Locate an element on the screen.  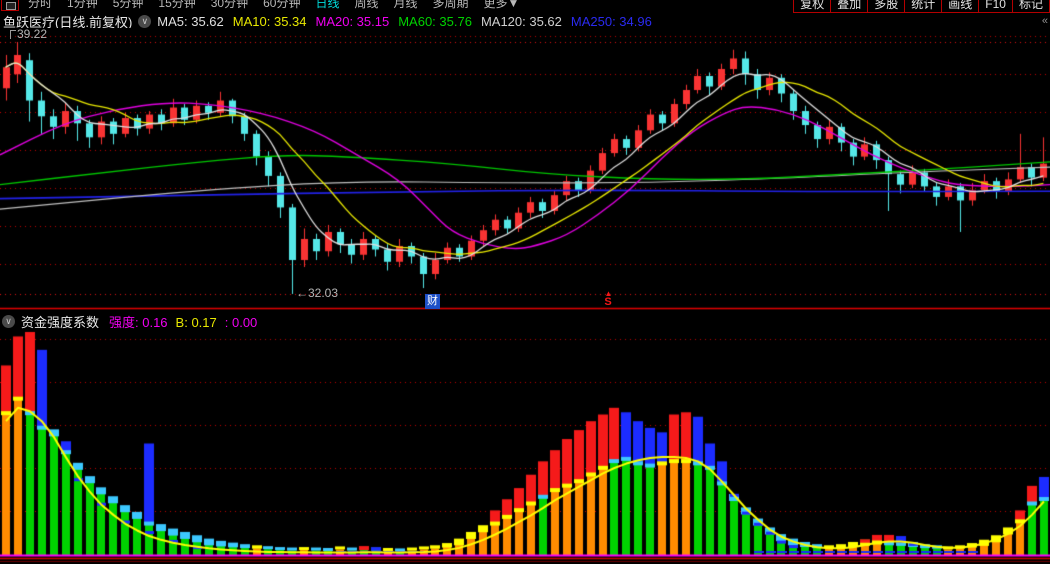
ma-label-2: MA20: 35.15 is located at coordinates (352, 21).